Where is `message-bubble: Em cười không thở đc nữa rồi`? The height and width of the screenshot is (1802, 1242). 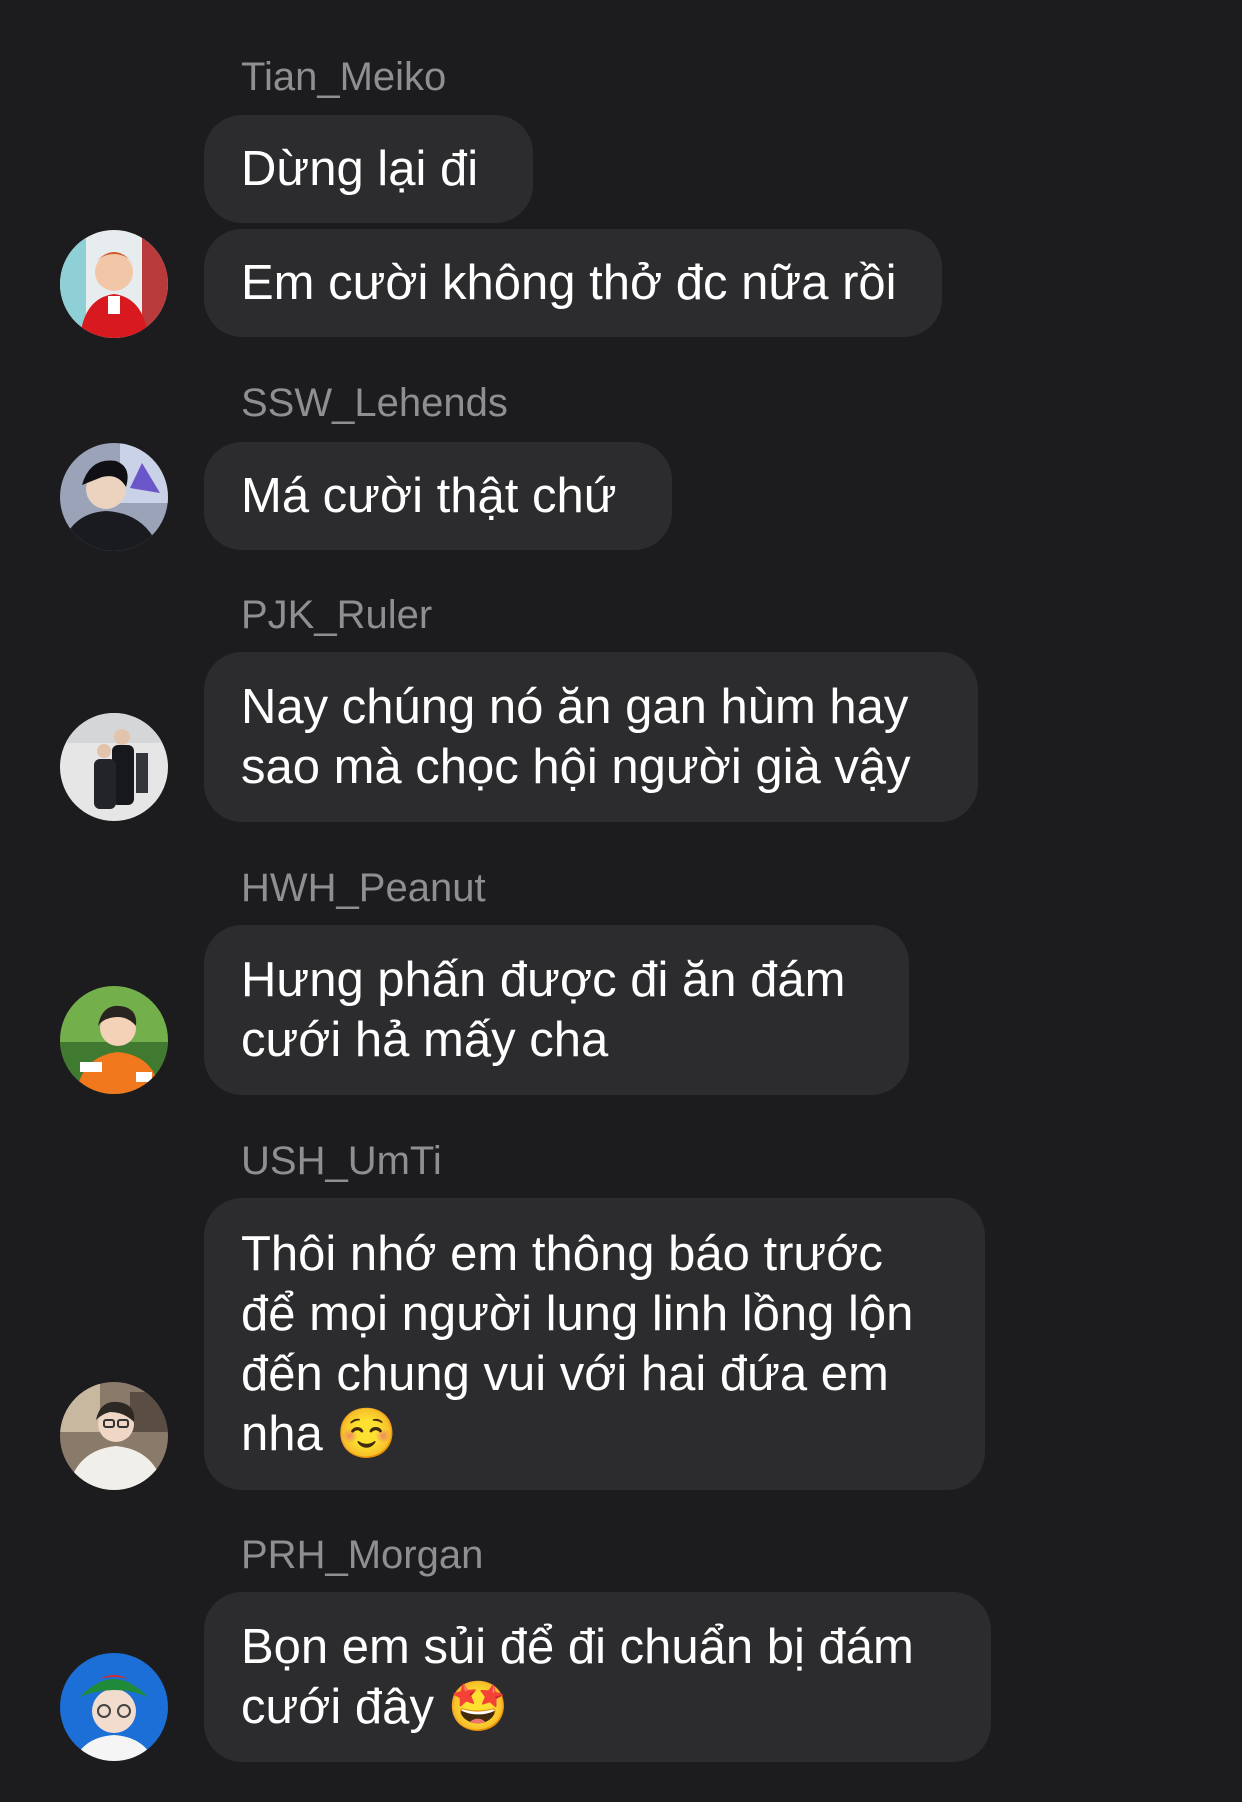
message-bubble: Em cười không thở đc nữa rồi is located at coordinates (573, 283).